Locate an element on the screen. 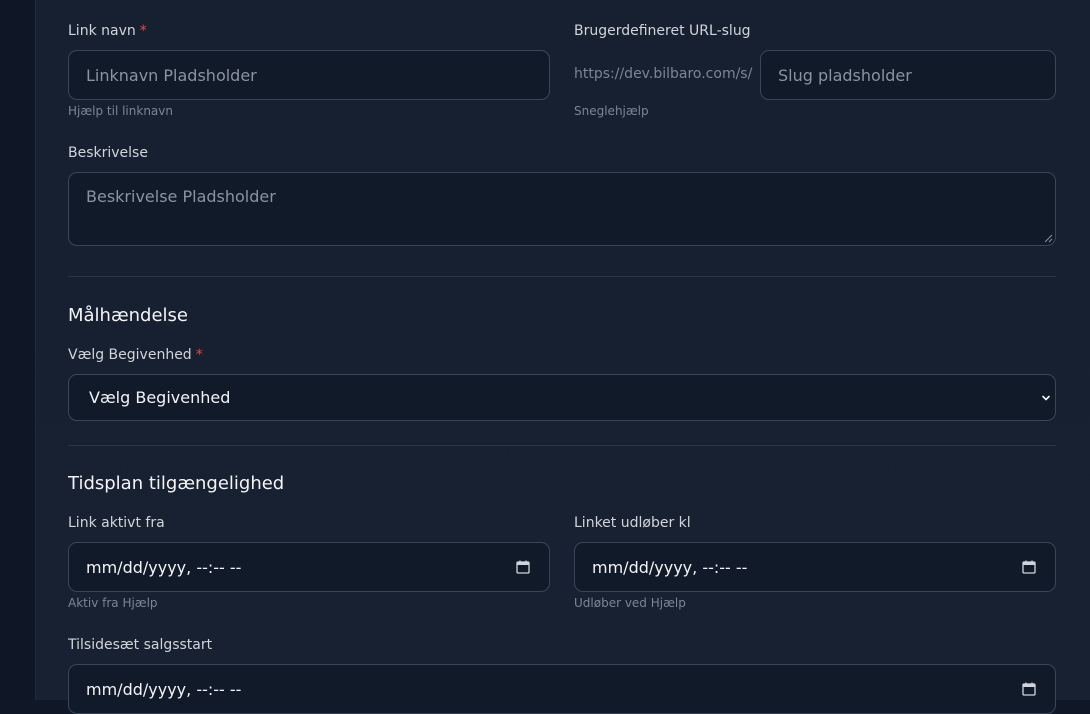  expires-datetime-input: mm/dd/yyyy, --:-- -- is located at coordinates (815, 567).